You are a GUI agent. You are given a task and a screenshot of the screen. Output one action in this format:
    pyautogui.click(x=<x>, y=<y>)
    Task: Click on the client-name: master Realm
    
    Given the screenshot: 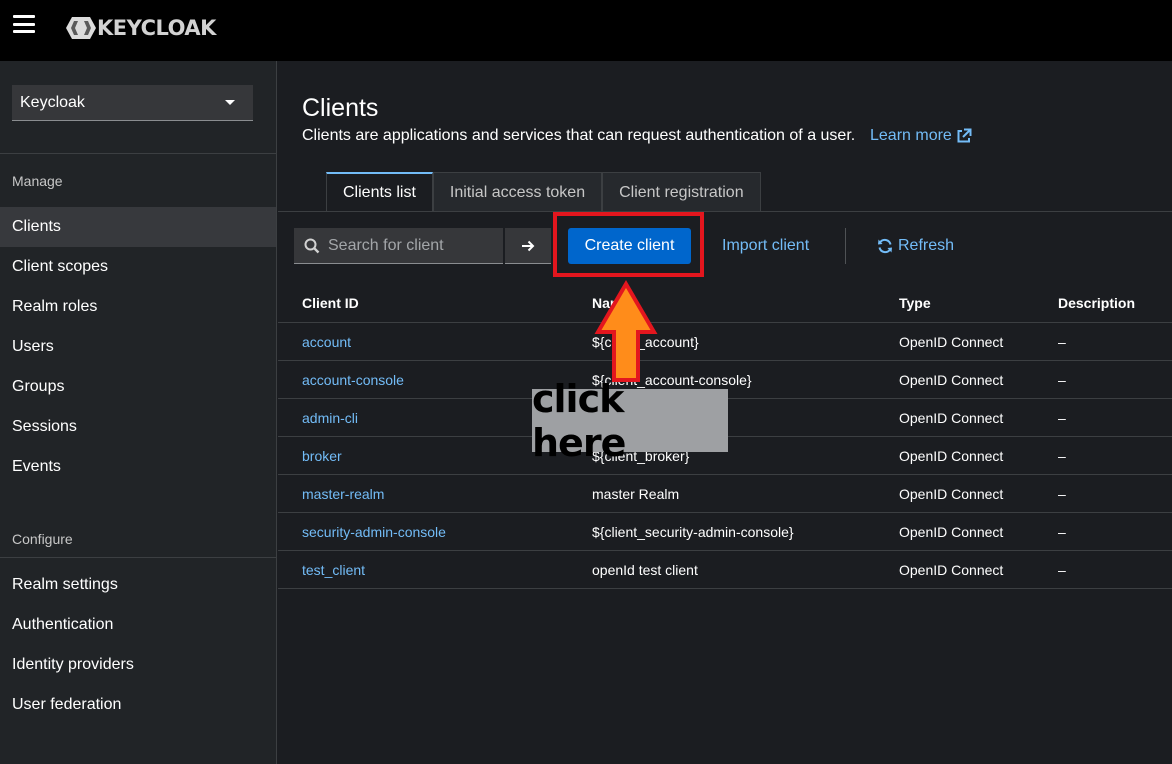 What is the action you would take?
    pyautogui.click(x=636, y=493)
    